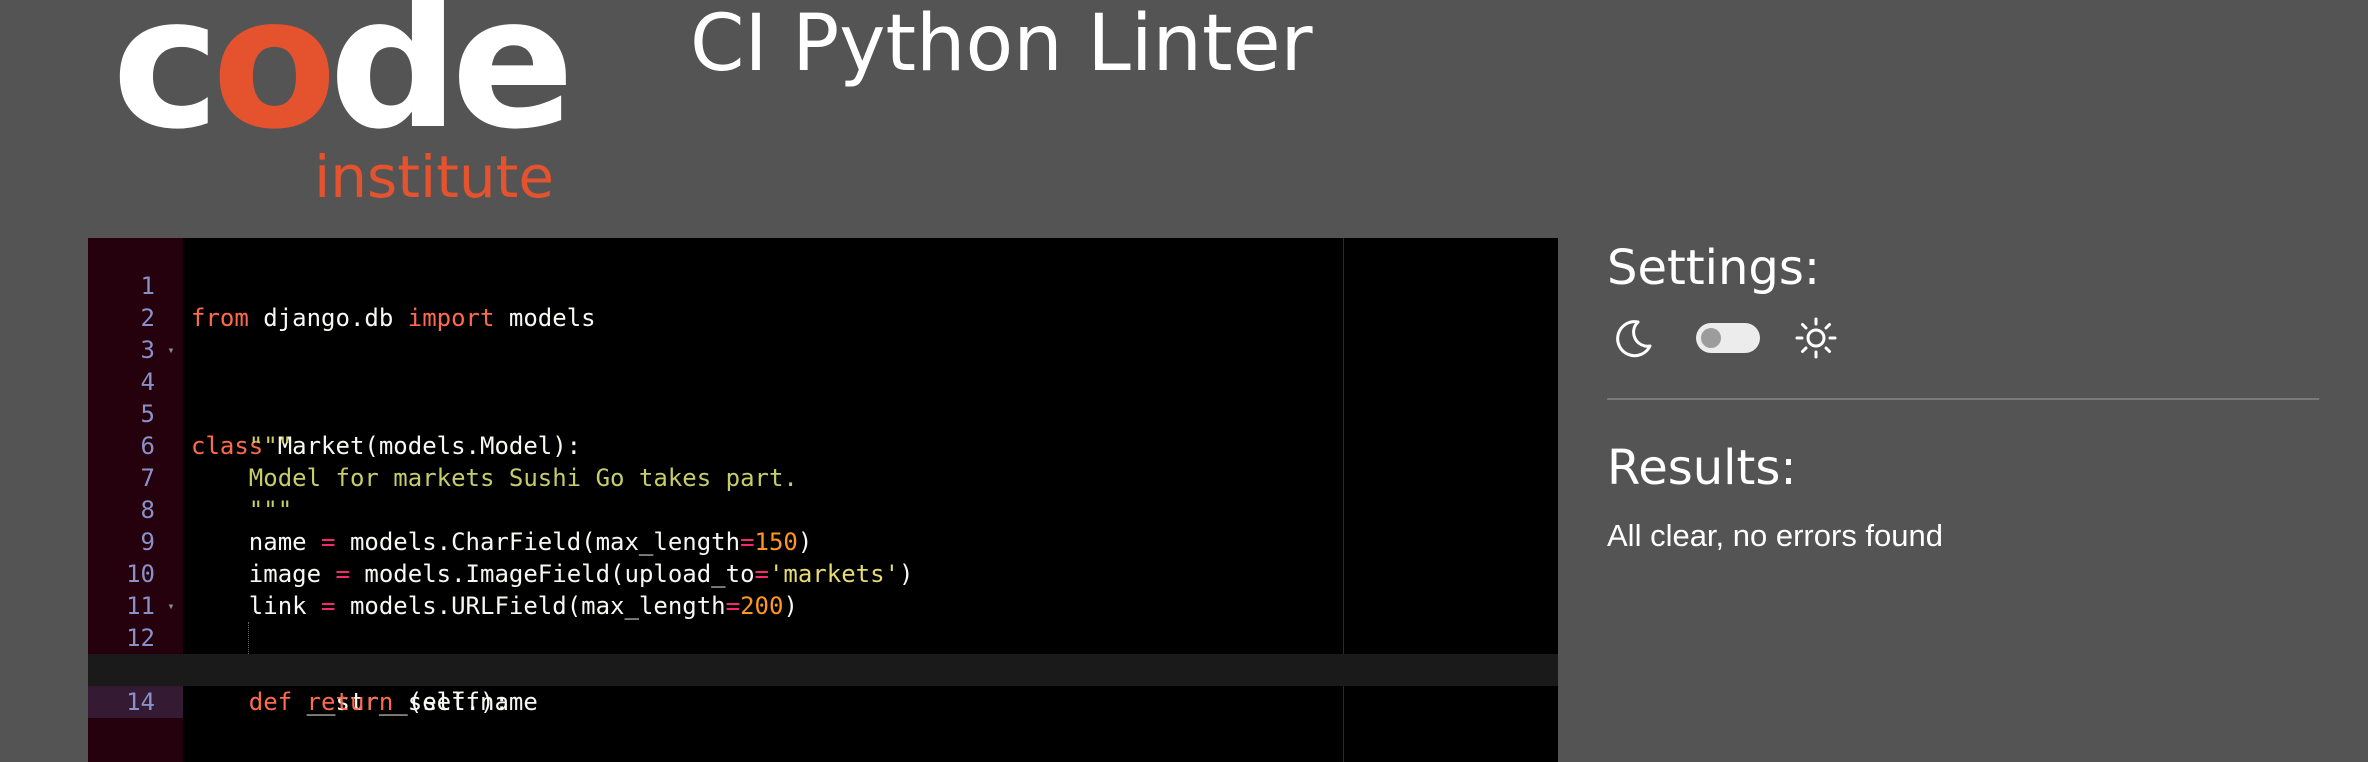 This screenshot has width=2368, height=762. Describe the element at coordinates (1711, 338) in the screenshot. I see `toggle-knob` at that location.